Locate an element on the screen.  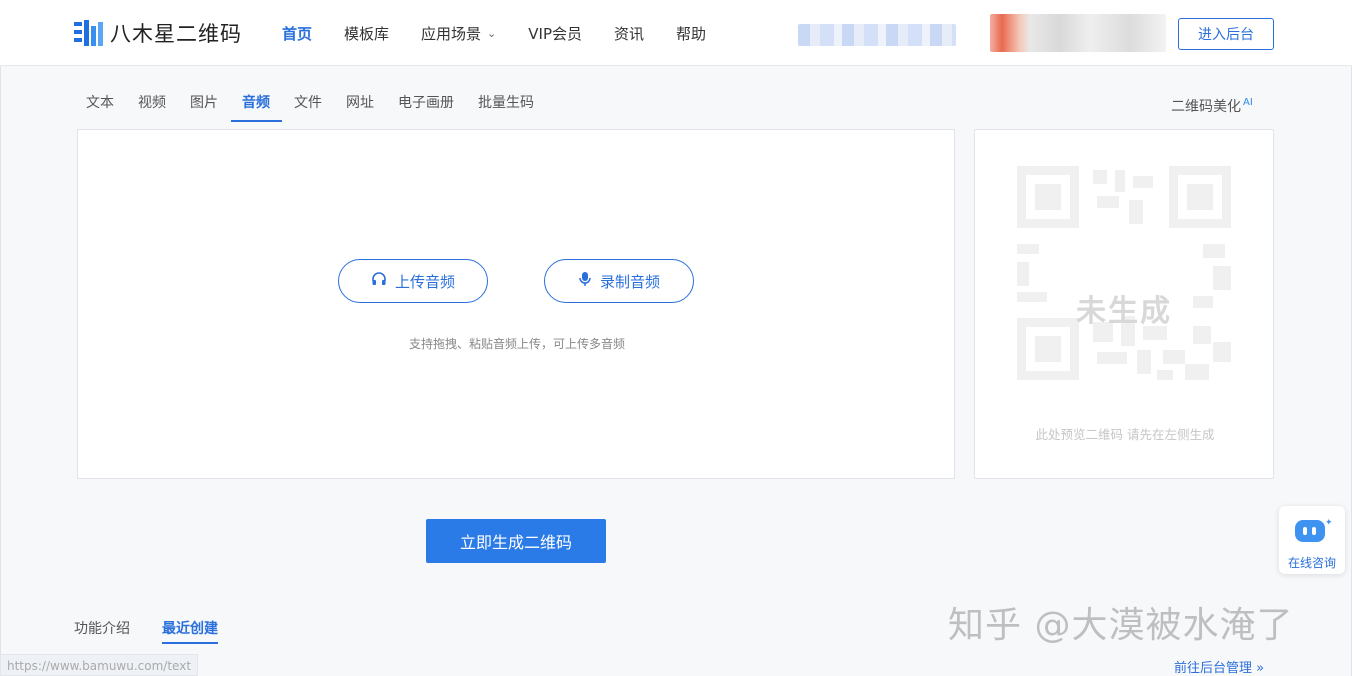
upload-audio-button: 上传音频 is located at coordinates (413, 281).